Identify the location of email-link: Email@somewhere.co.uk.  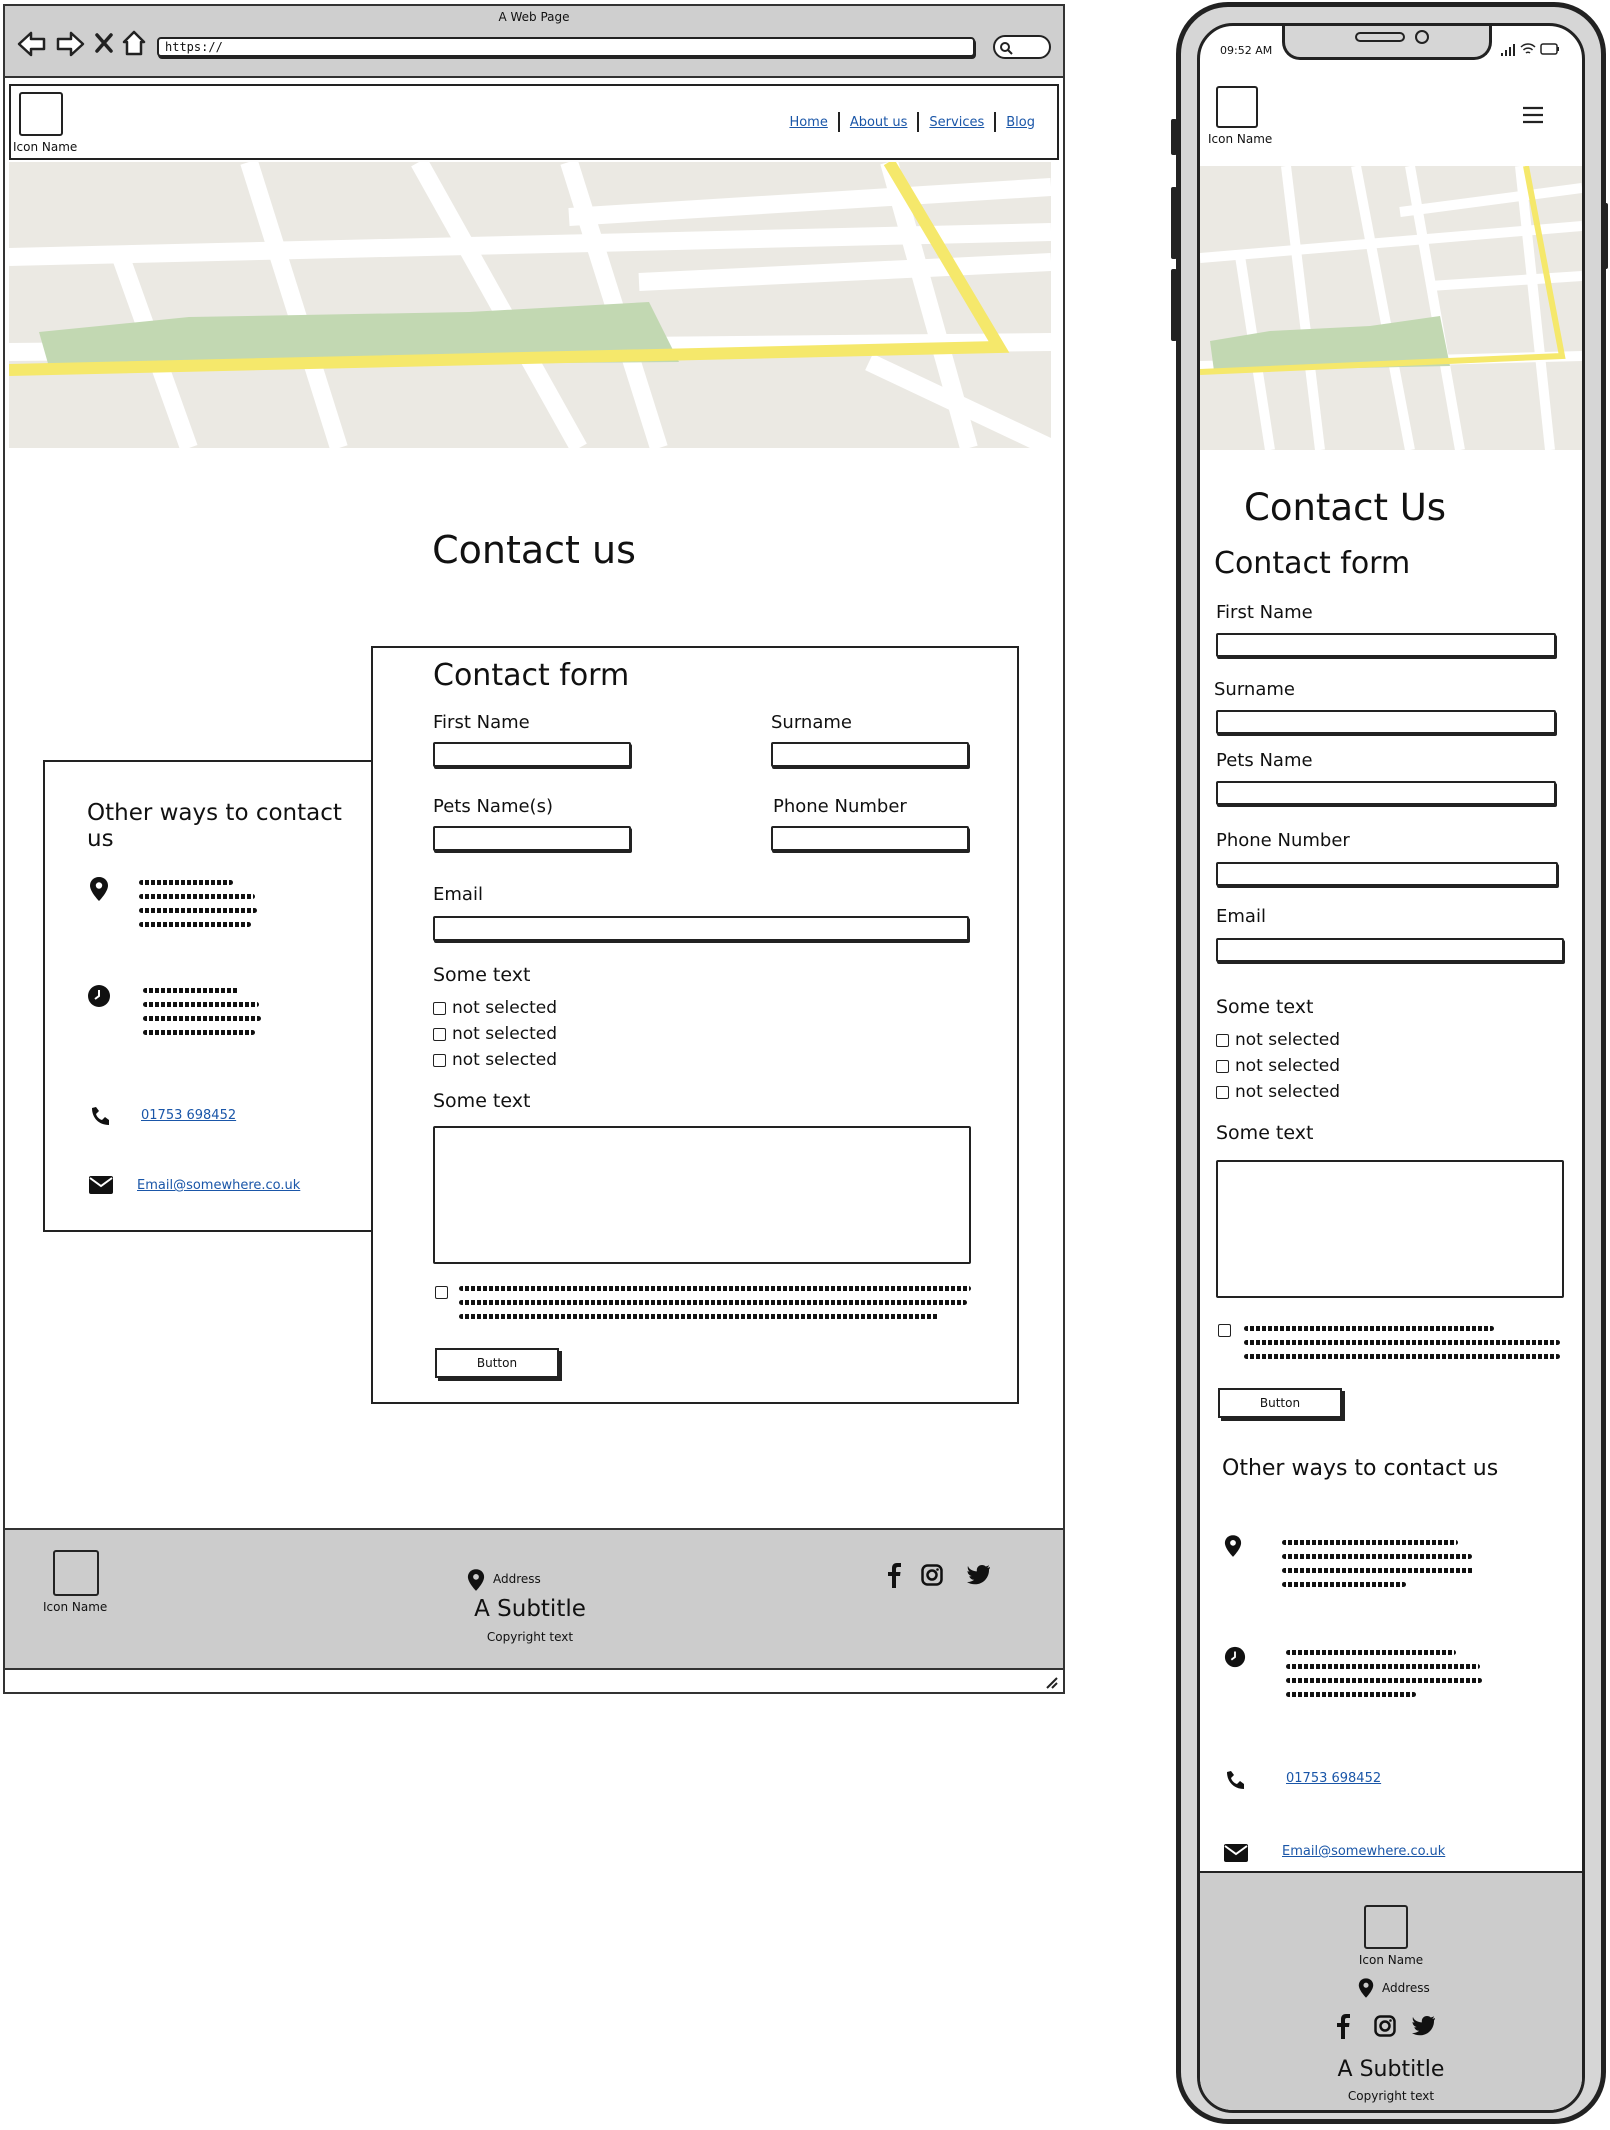
(218, 1185).